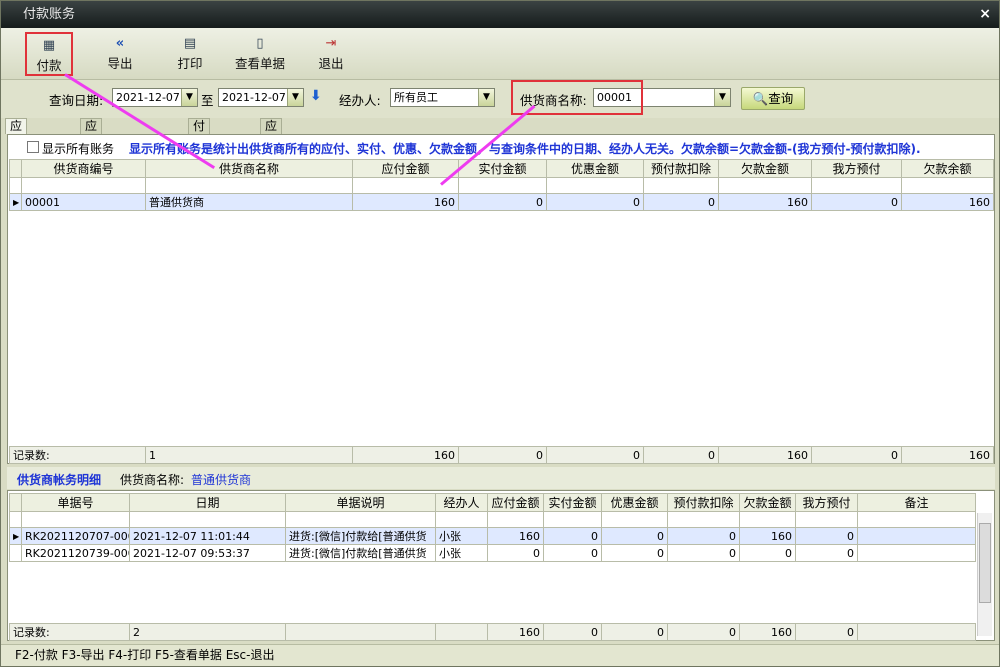 The height and width of the screenshot is (667, 1000). What do you see at coordinates (260, 54) in the screenshot?
I see `view-document-button: ▯ 查看单据` at bounding box center [260, 54].